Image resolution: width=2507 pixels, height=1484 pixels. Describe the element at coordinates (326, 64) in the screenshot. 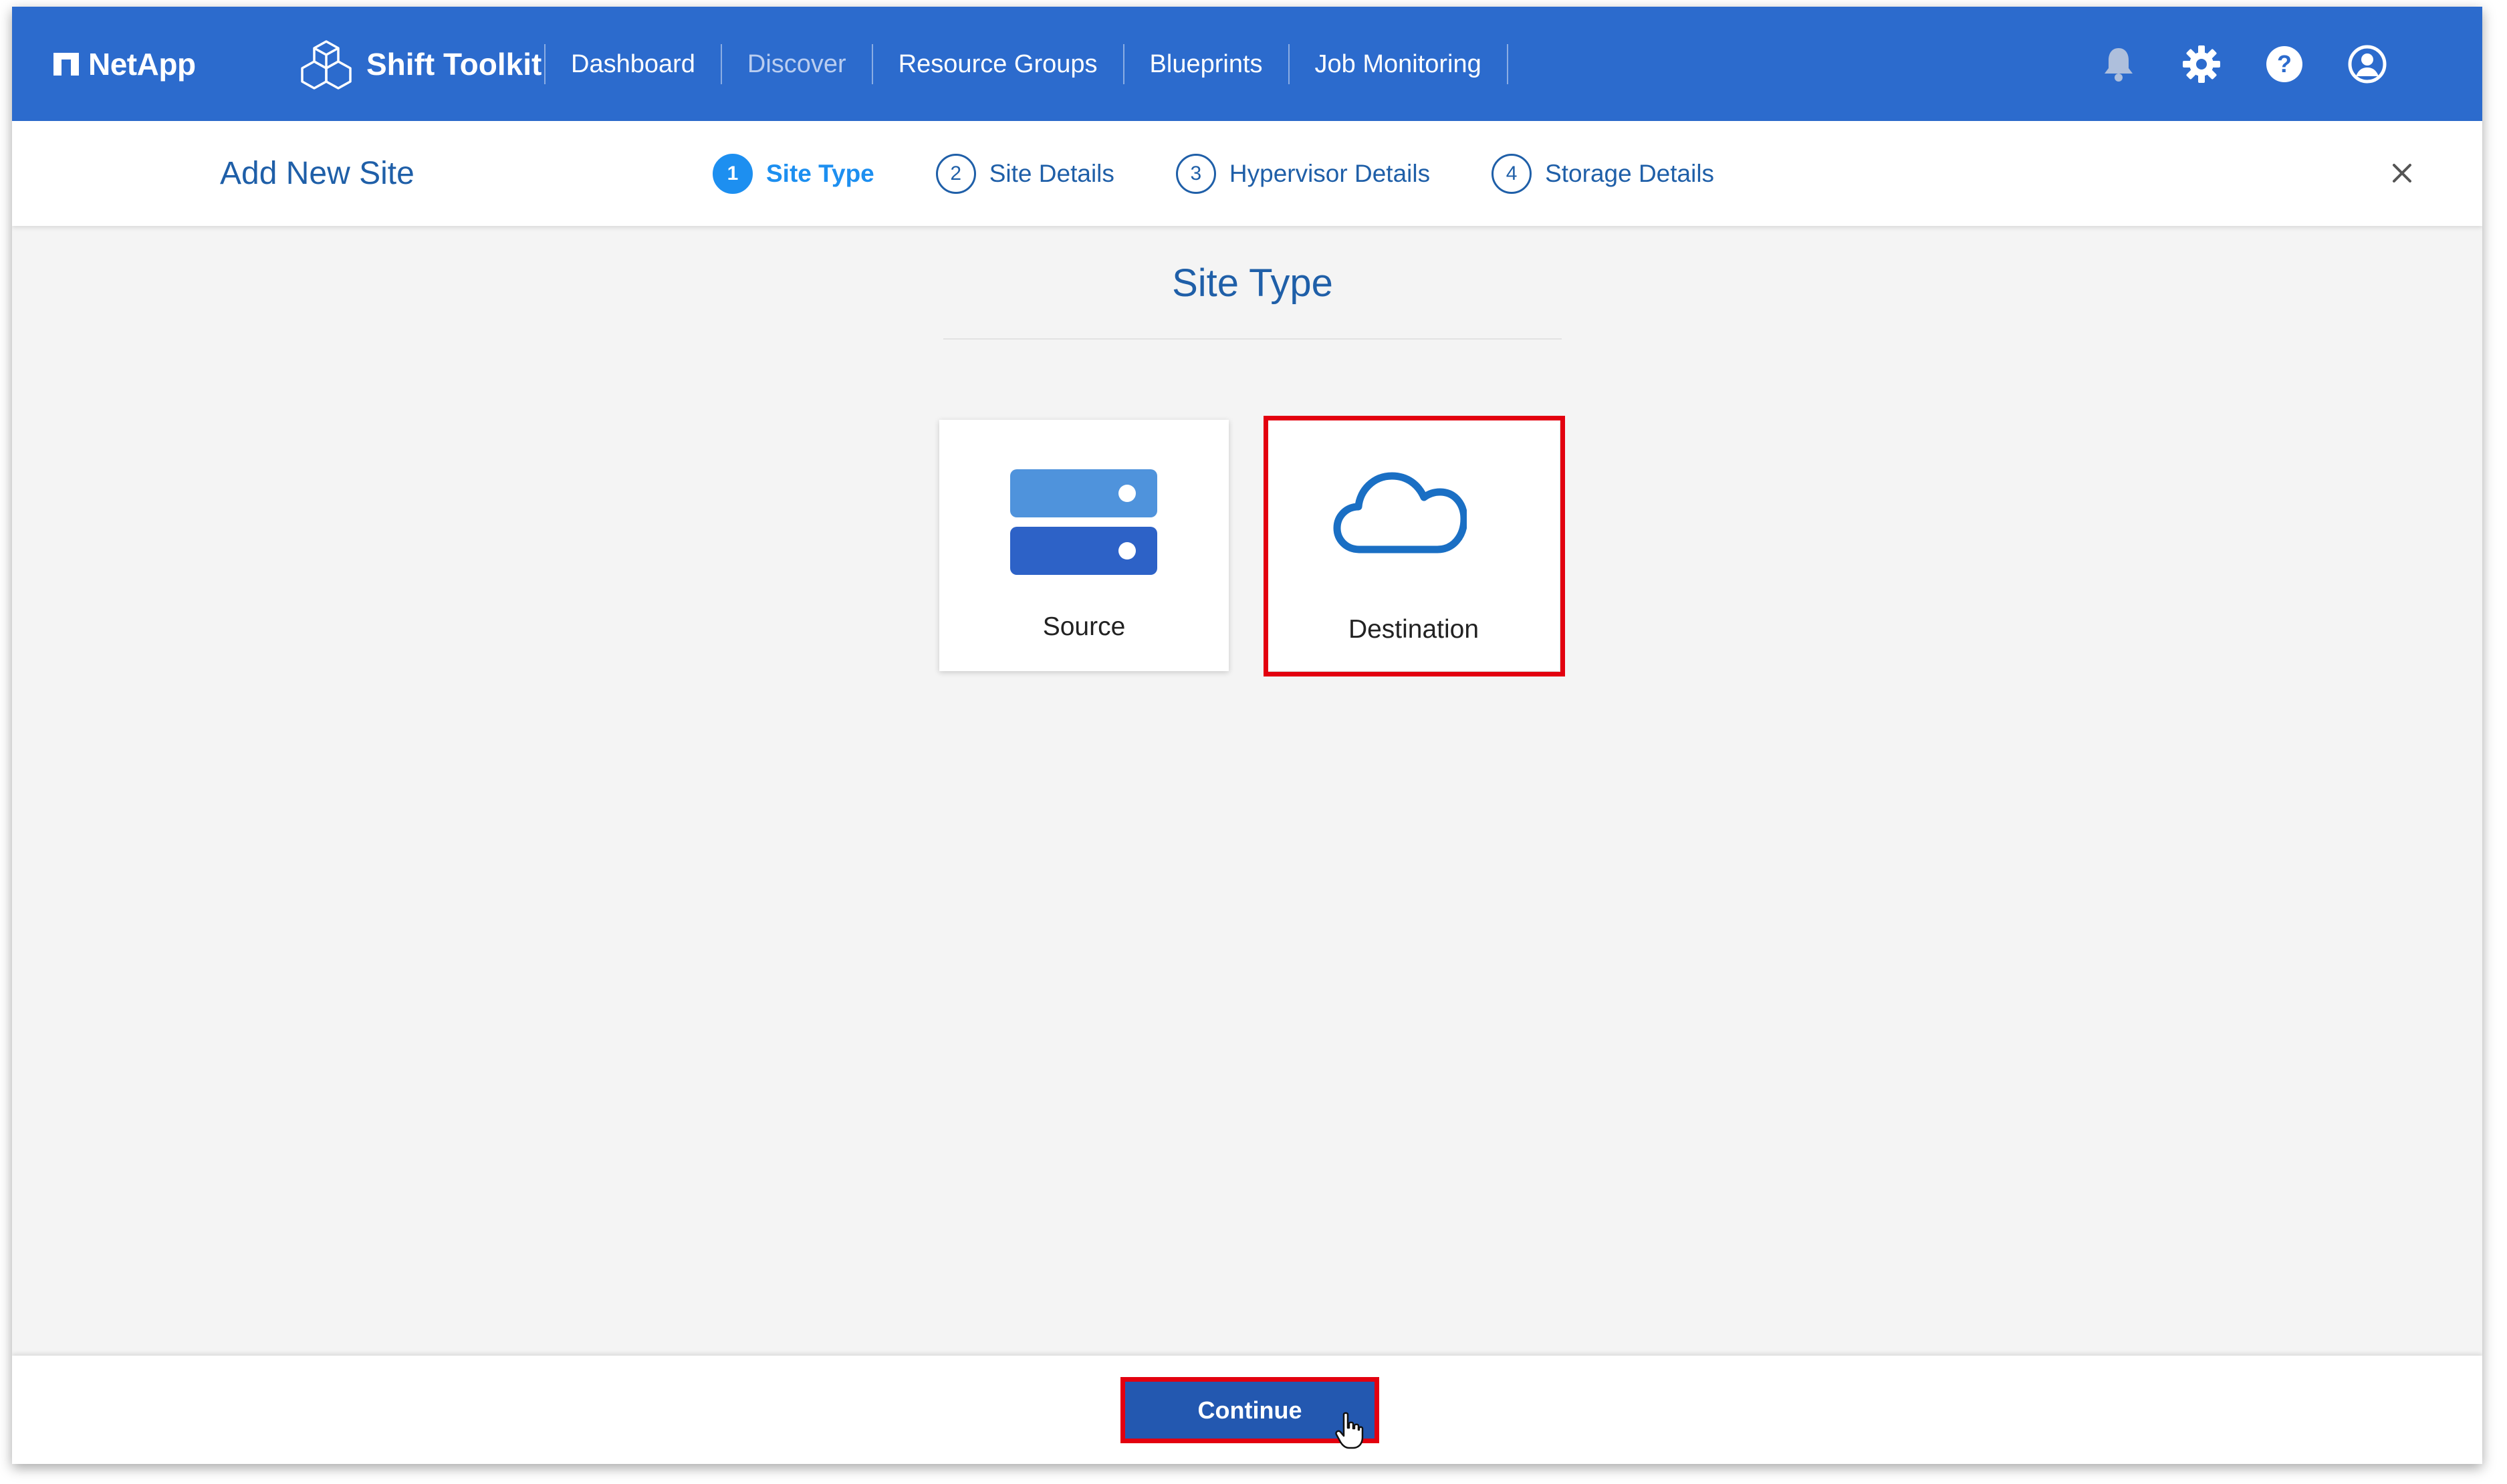

I see `shift-toolkit-icon` at that location.